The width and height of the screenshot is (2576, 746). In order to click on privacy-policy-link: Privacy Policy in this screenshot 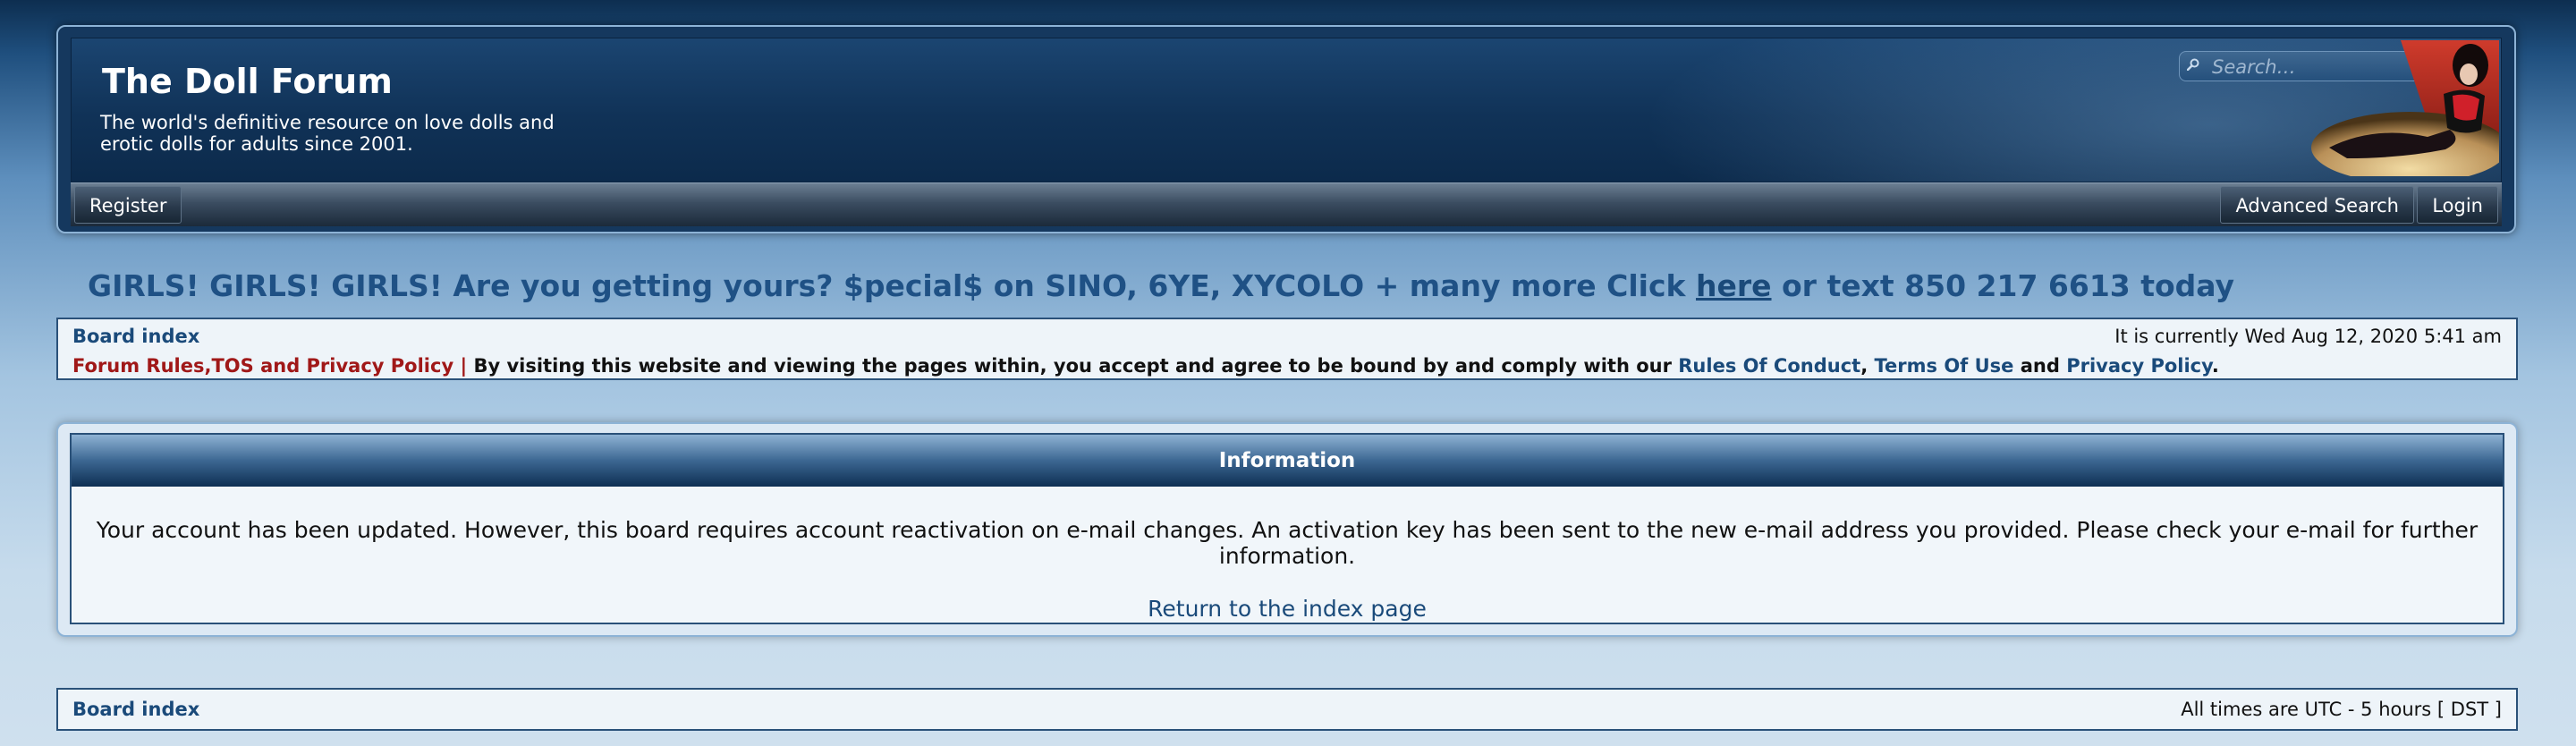, I will do `click(2139, 366)`.